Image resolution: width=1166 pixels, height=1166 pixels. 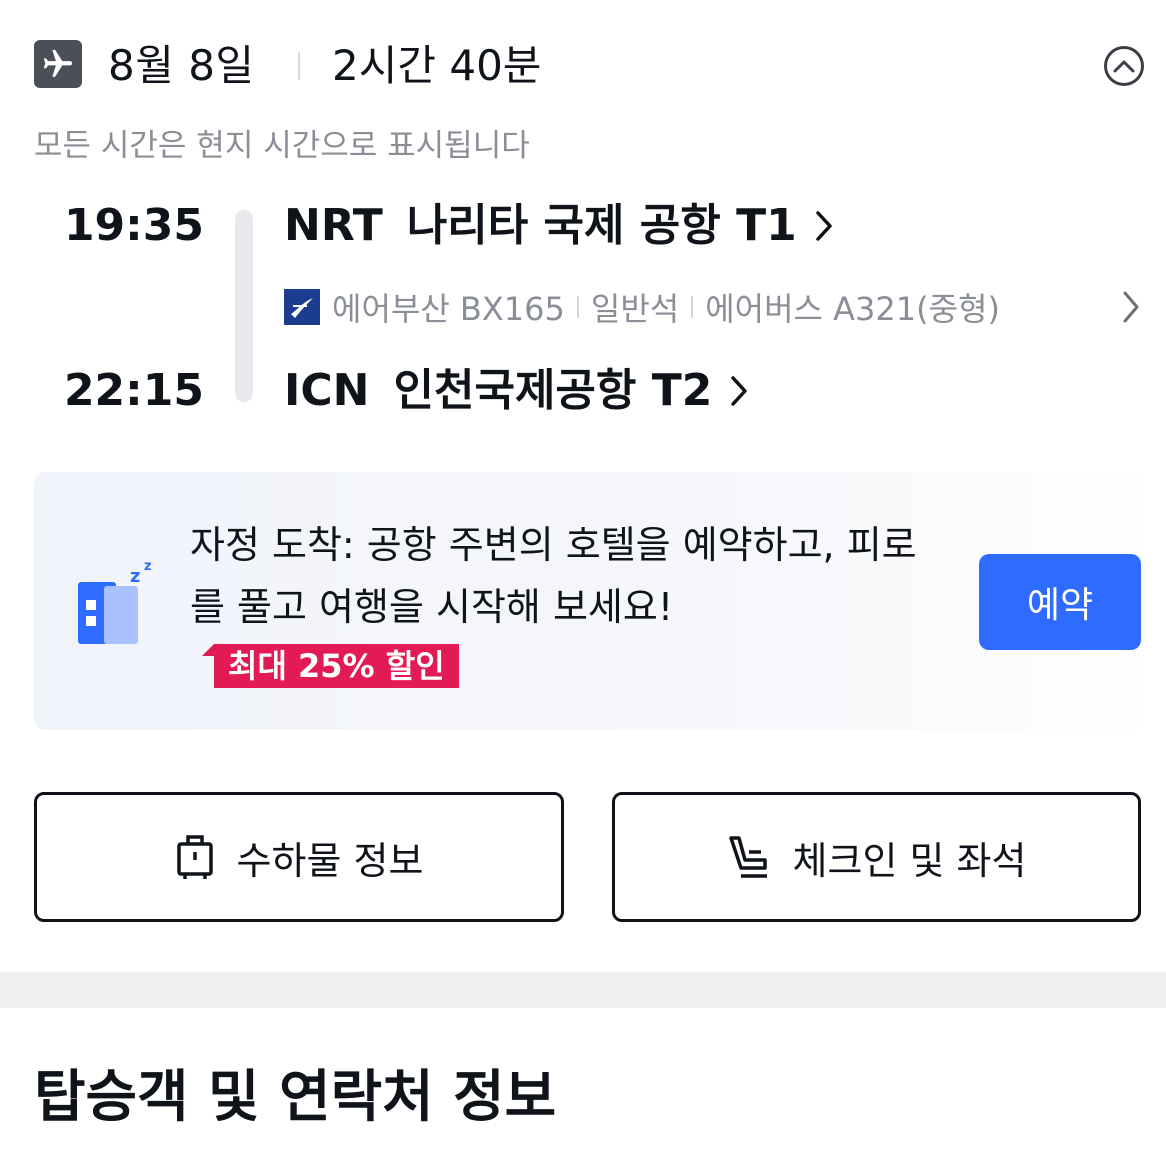 What do you see at coordinates (327, 390) in the screenshot?
I see `arrival-airport-code: ICN` at bounding box center [327, 390].